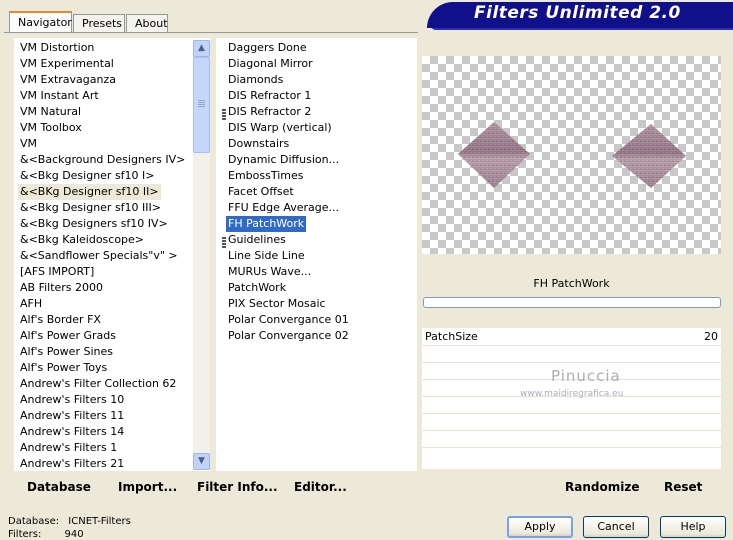 The image size is (733, 540). Describe the element at coordinates (72, 464) in the screenshot. I see `category-list-item: Andrew's Filters 21` at that location.